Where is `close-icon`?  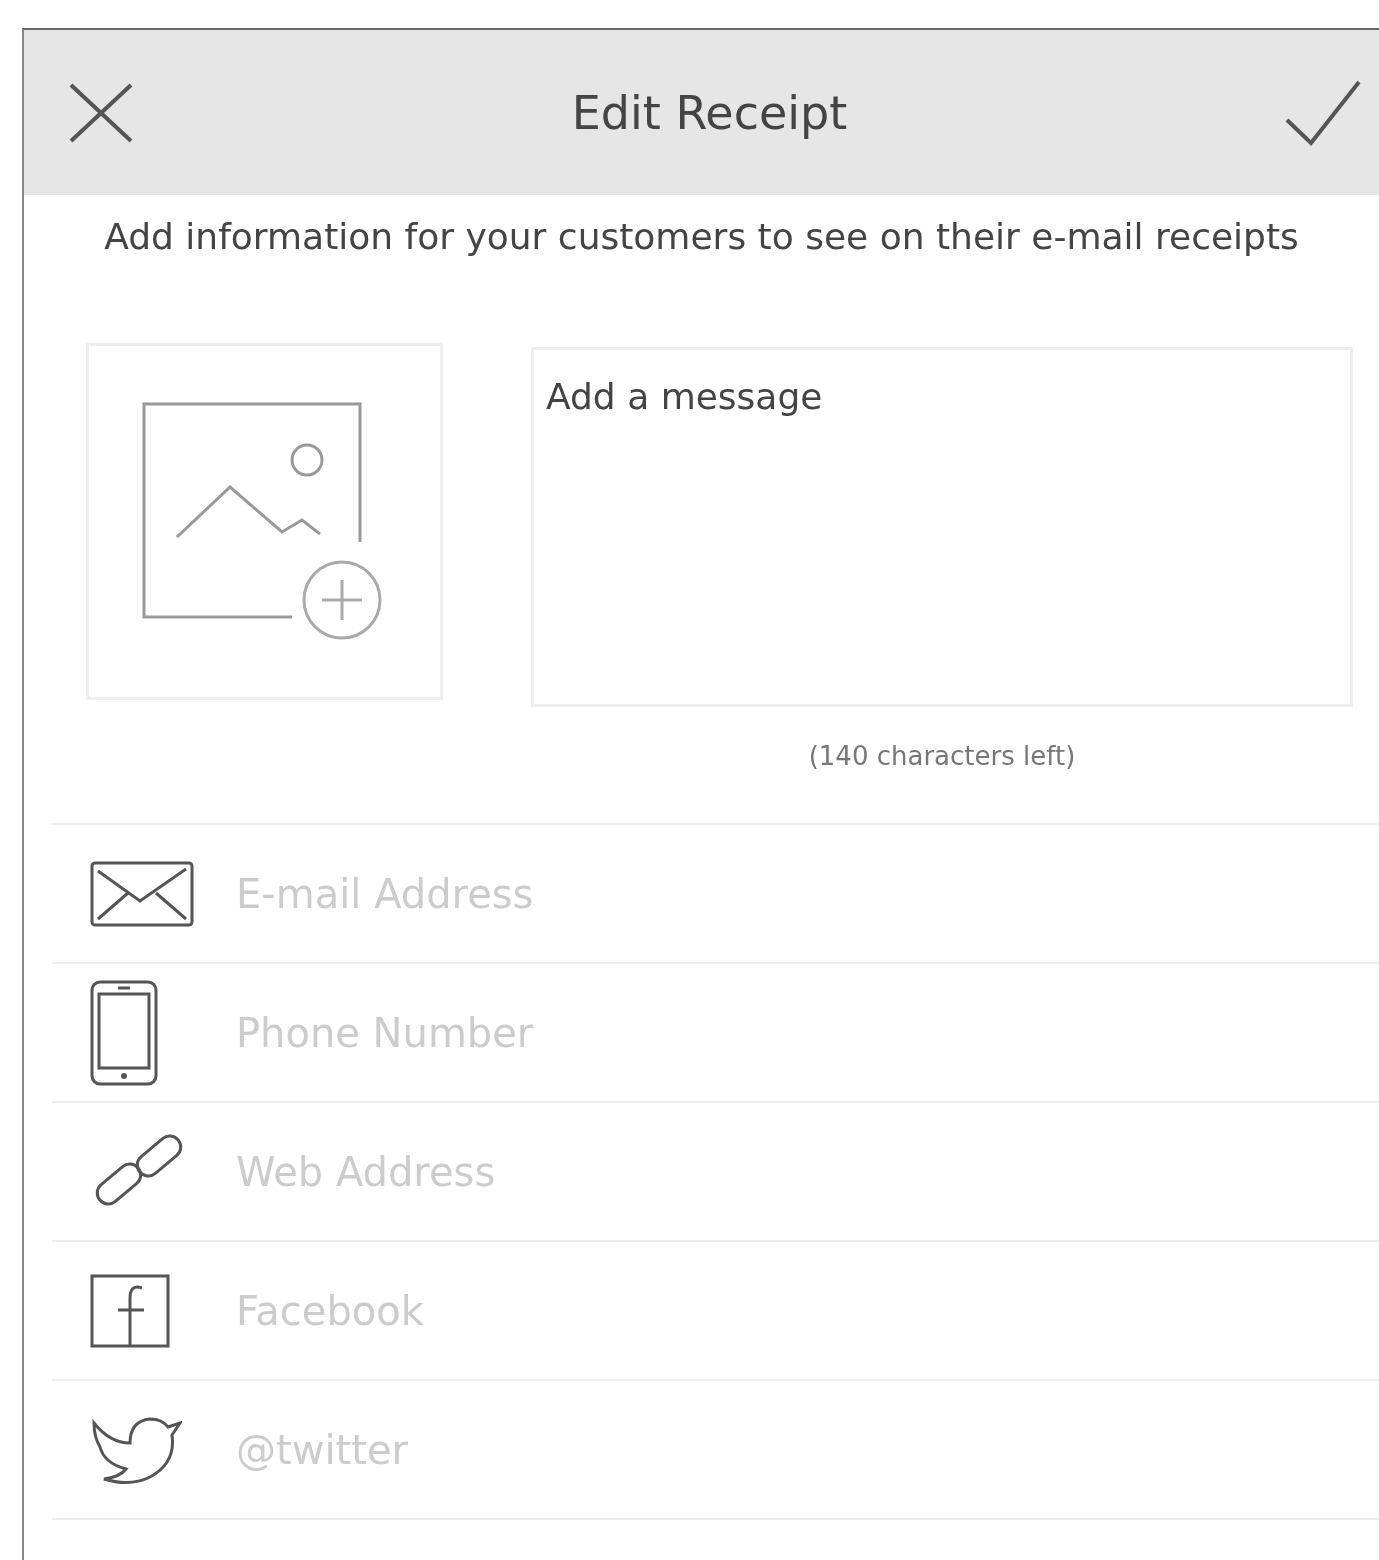
close-icon is located at coordinates (101, 112).